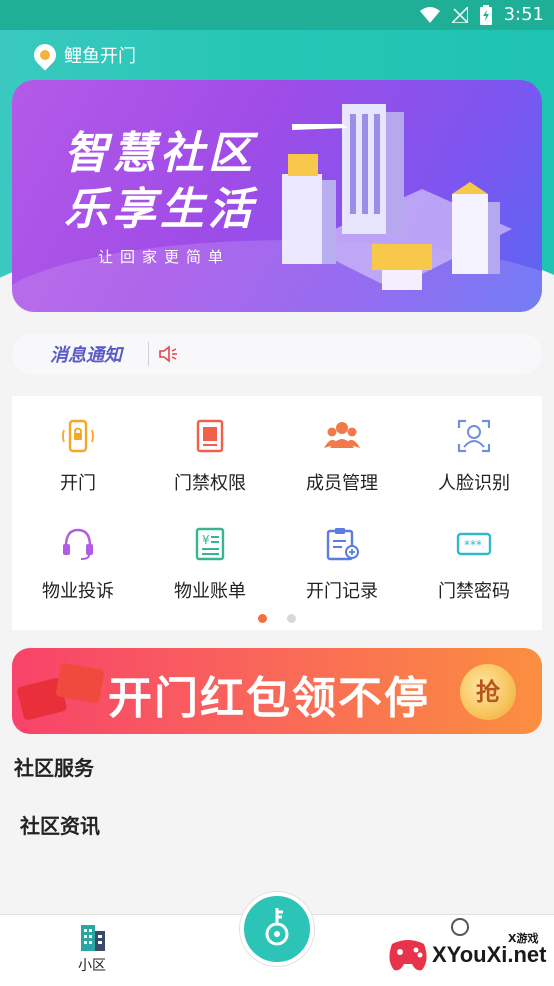 This screenshot has width=554, height=986. I want to click on battery-icon, so click(485, 14).